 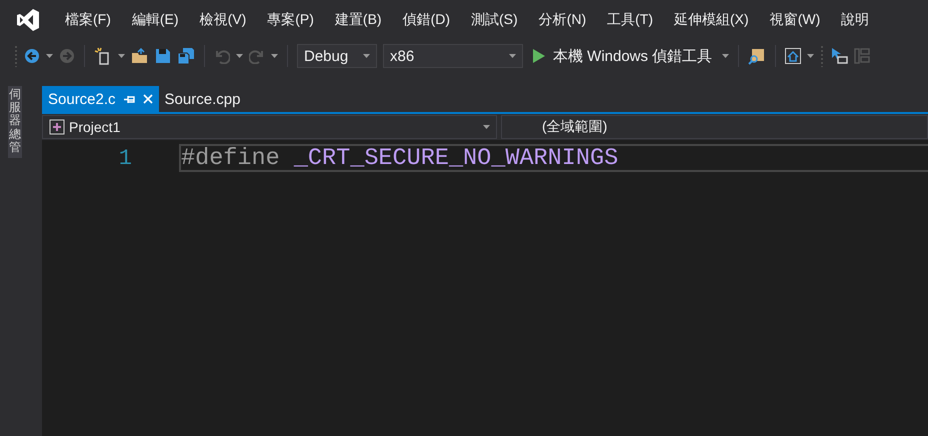 What do you see at coordinates (222, 20) in the screenshot?
I see `menu-item: 檢視(V)` at bounding box center [222, 20].